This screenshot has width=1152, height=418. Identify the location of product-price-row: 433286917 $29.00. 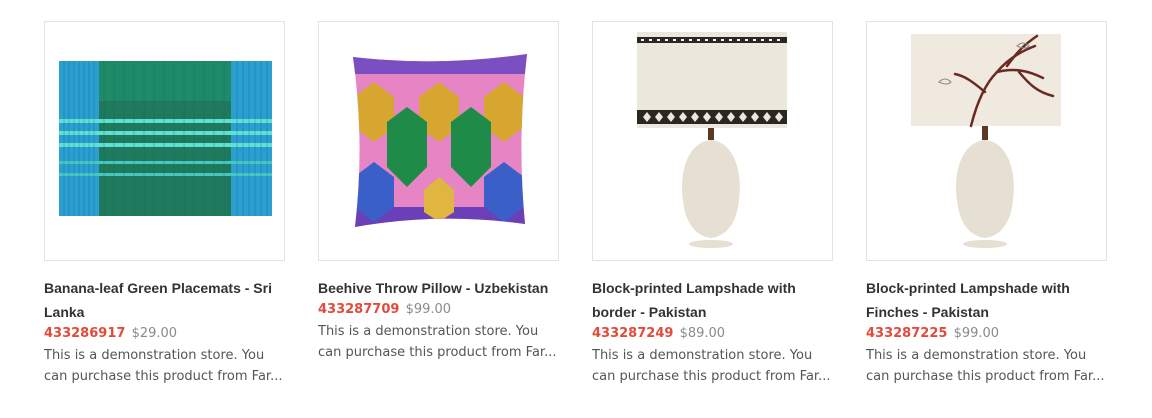
(164, 334).